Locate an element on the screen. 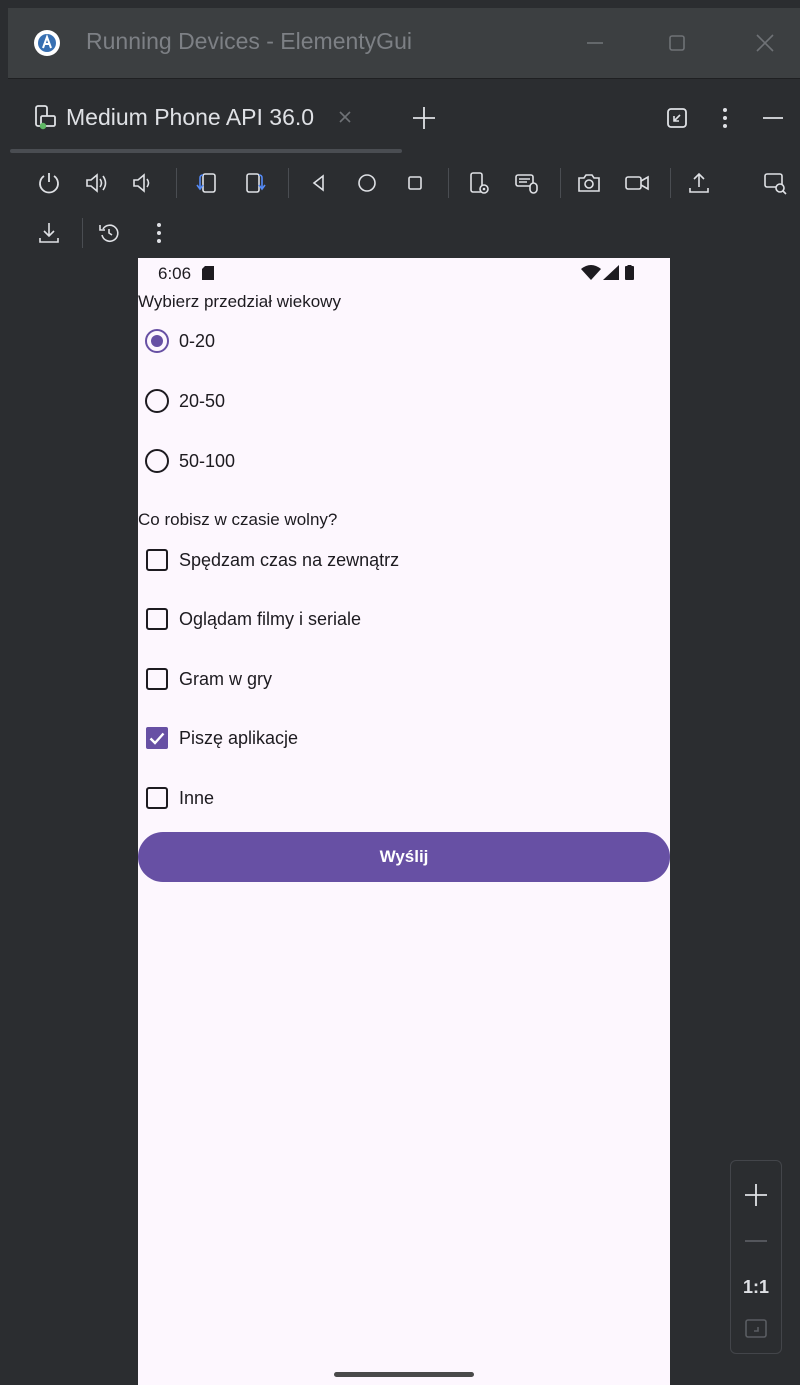  hobby-option-apps: Piszę aplikacje is located at coordinates (221, 738).